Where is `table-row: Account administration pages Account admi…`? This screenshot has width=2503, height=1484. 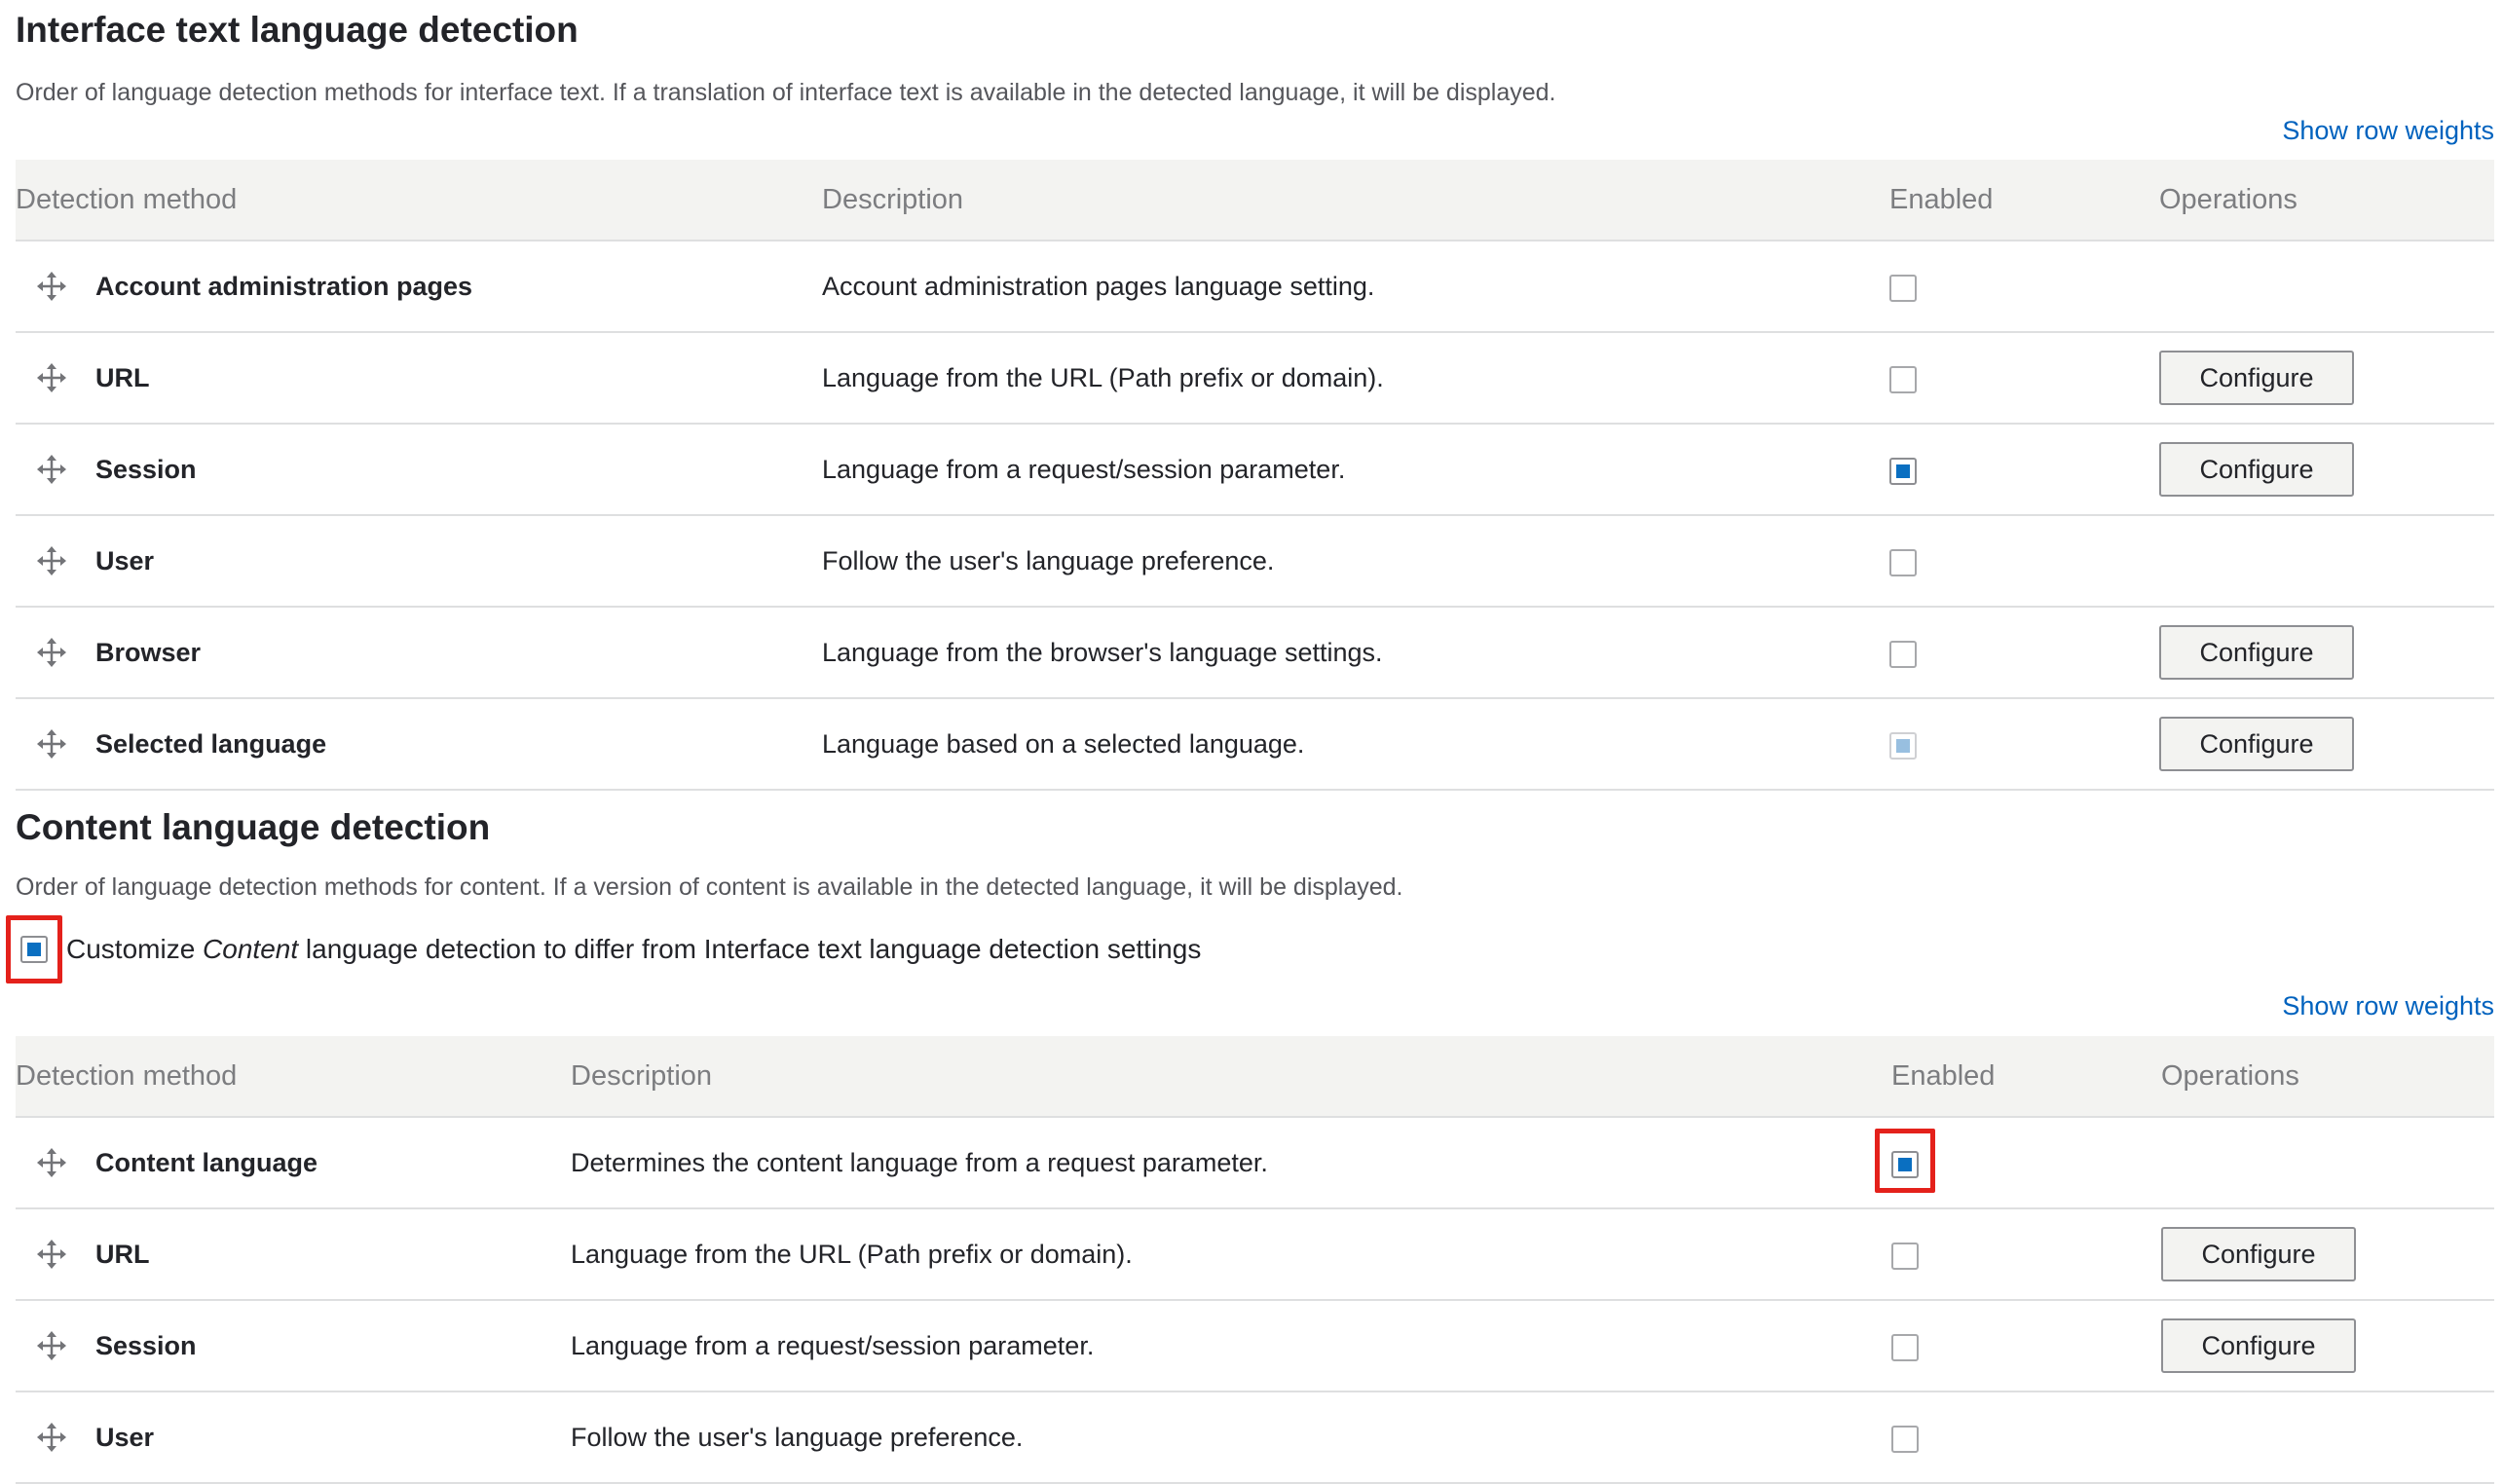
table-row: Account administration pages Account admi… is located at coordinates (1255, 287).